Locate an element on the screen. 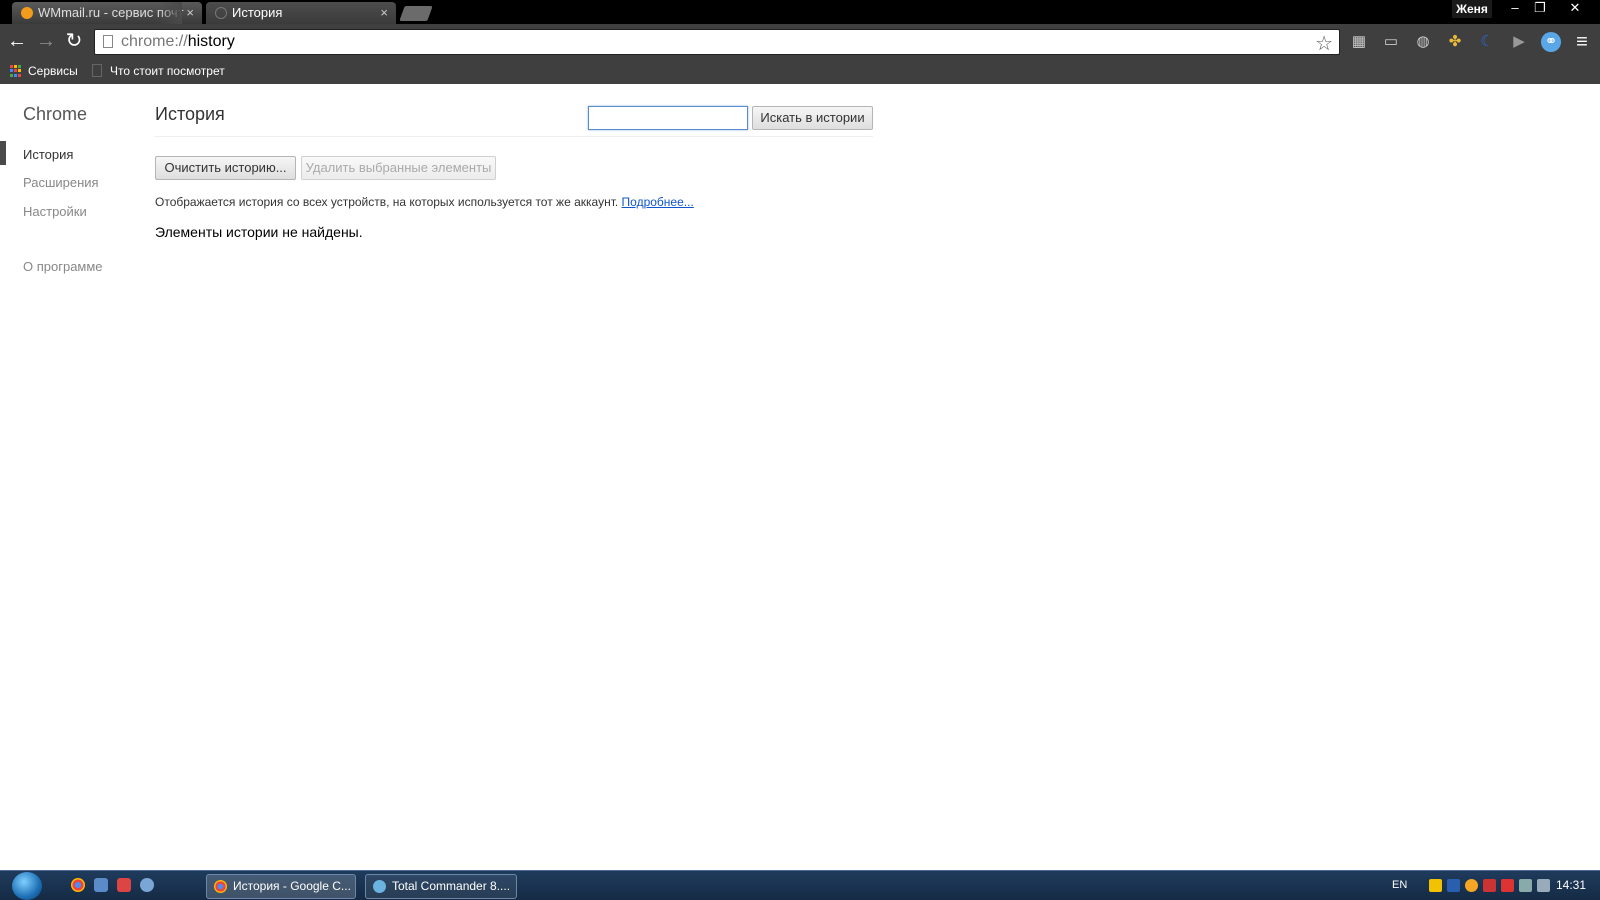  sidebar-item-history: История is located at coordinates (48, 154).